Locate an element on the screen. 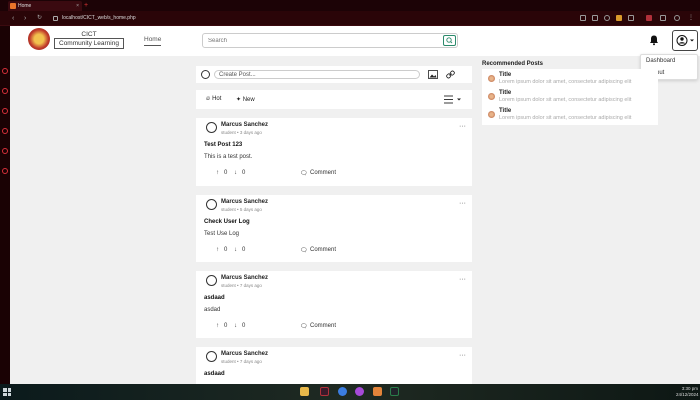 This screenshot has width=700, height=400. forward-icon: › is located at coordinates (25, 18).